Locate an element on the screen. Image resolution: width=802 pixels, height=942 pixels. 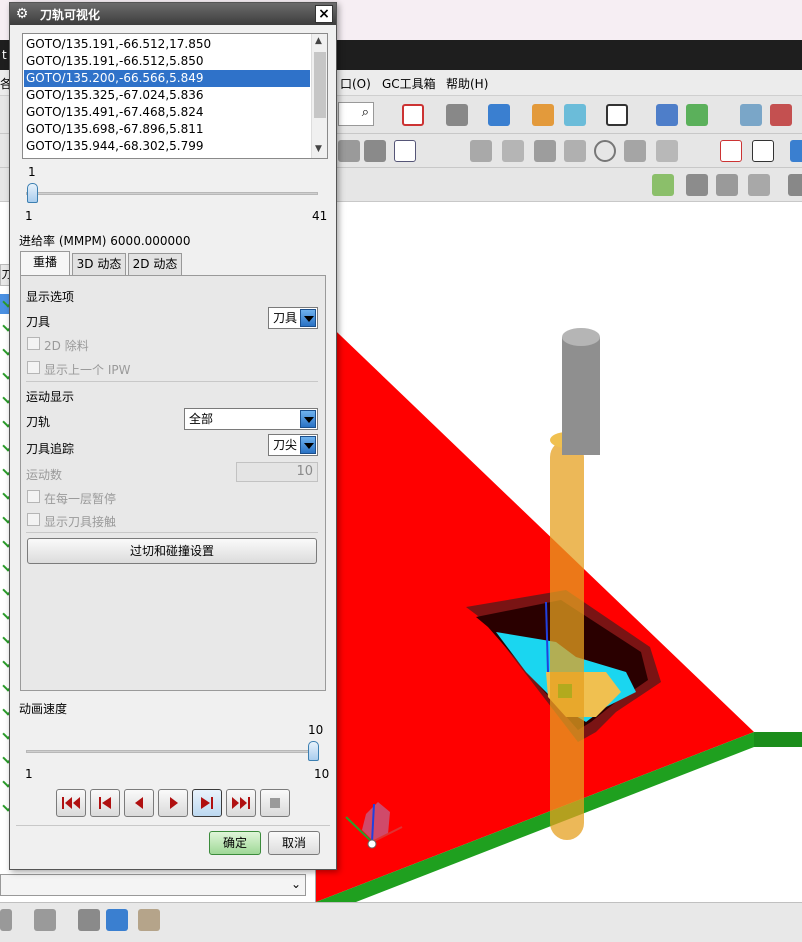
point-icon is located at coordinates (781, 115).